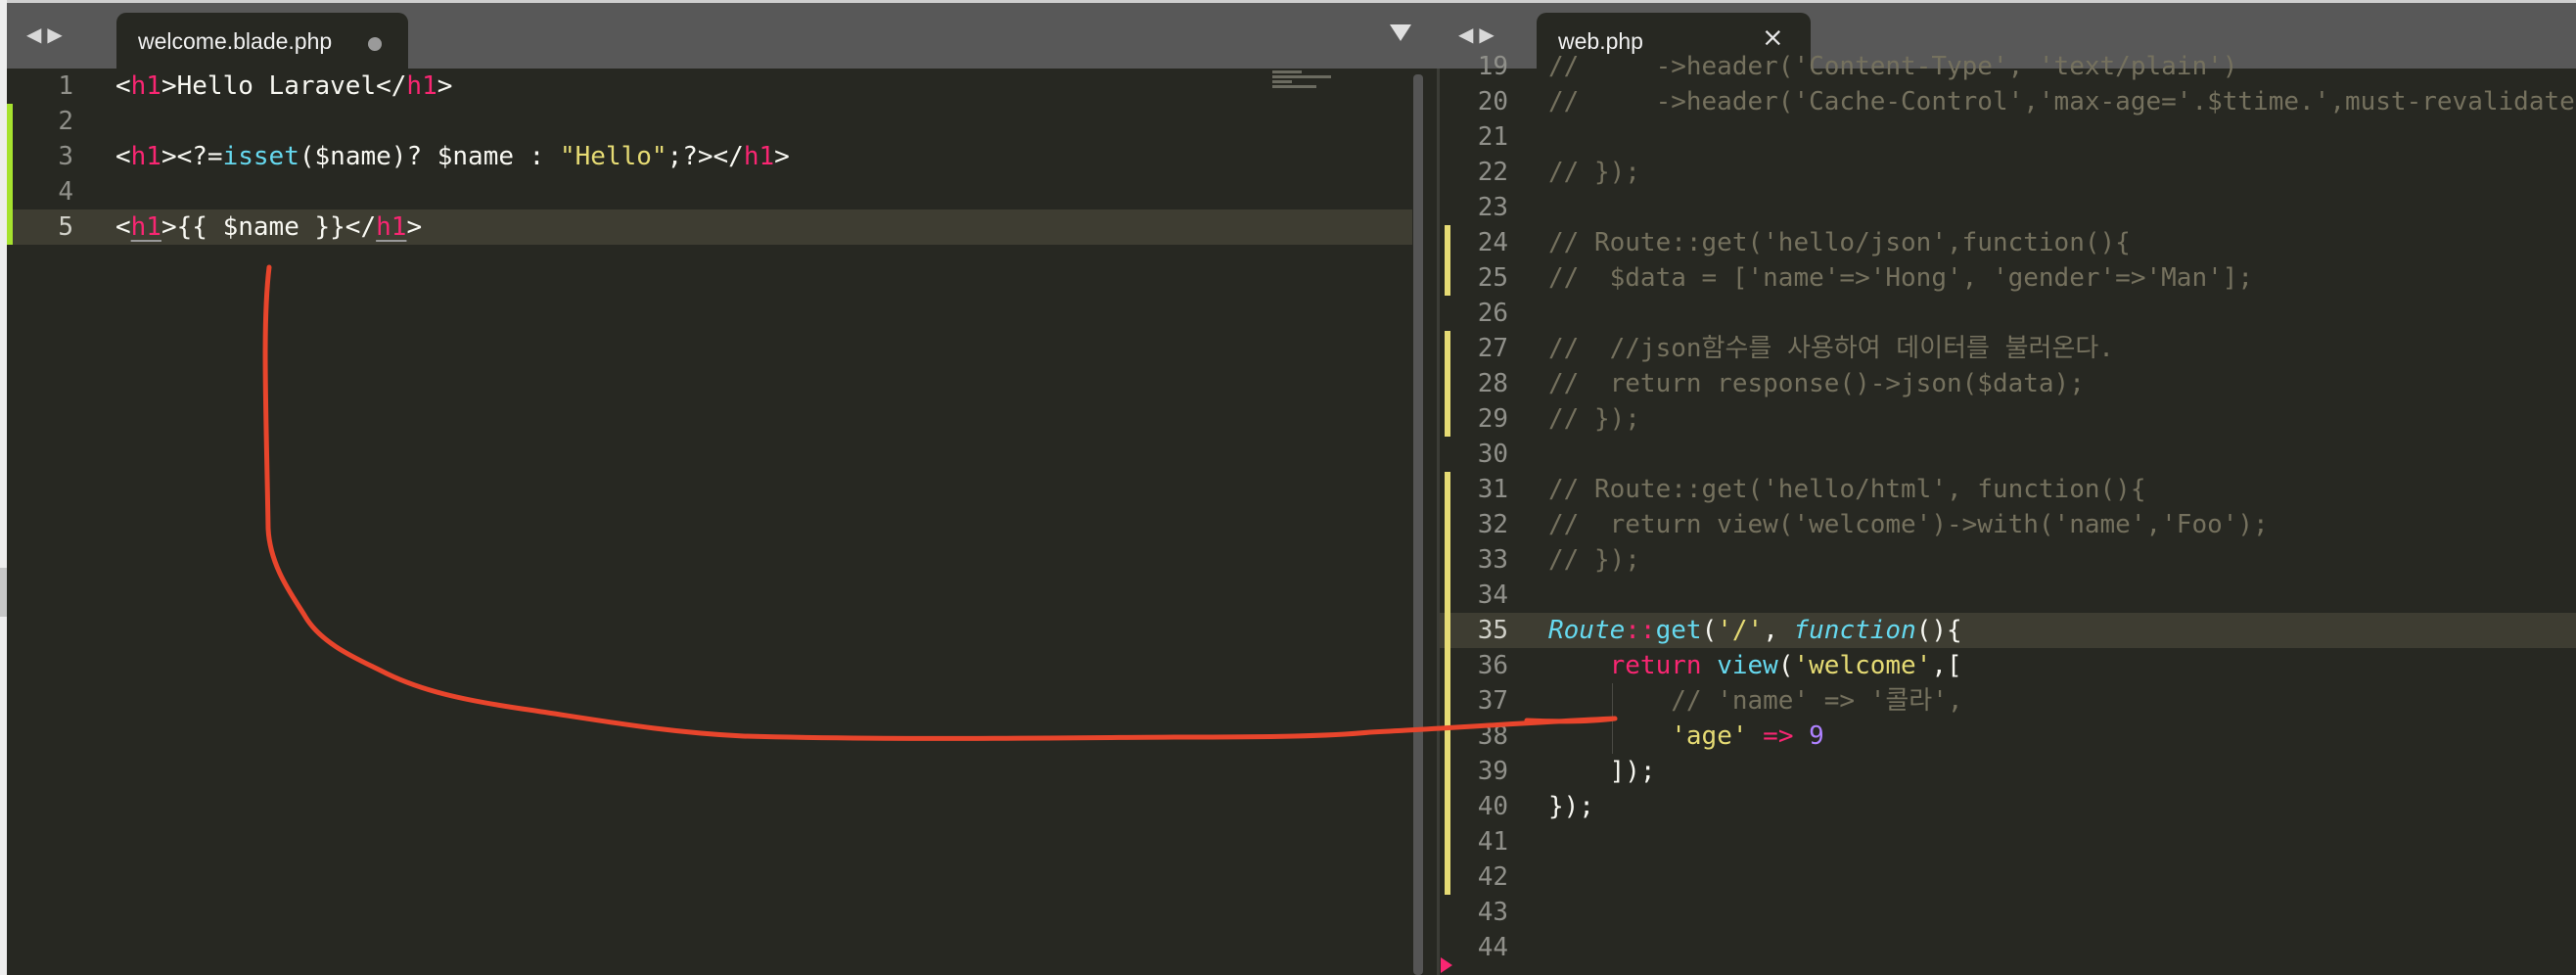 The height and width of the screenshot is (975, 2576). What do you see at coordinates (1493, 595) in the screenshot?
I see `line-number: 34` at bounding box center [1493, 595].